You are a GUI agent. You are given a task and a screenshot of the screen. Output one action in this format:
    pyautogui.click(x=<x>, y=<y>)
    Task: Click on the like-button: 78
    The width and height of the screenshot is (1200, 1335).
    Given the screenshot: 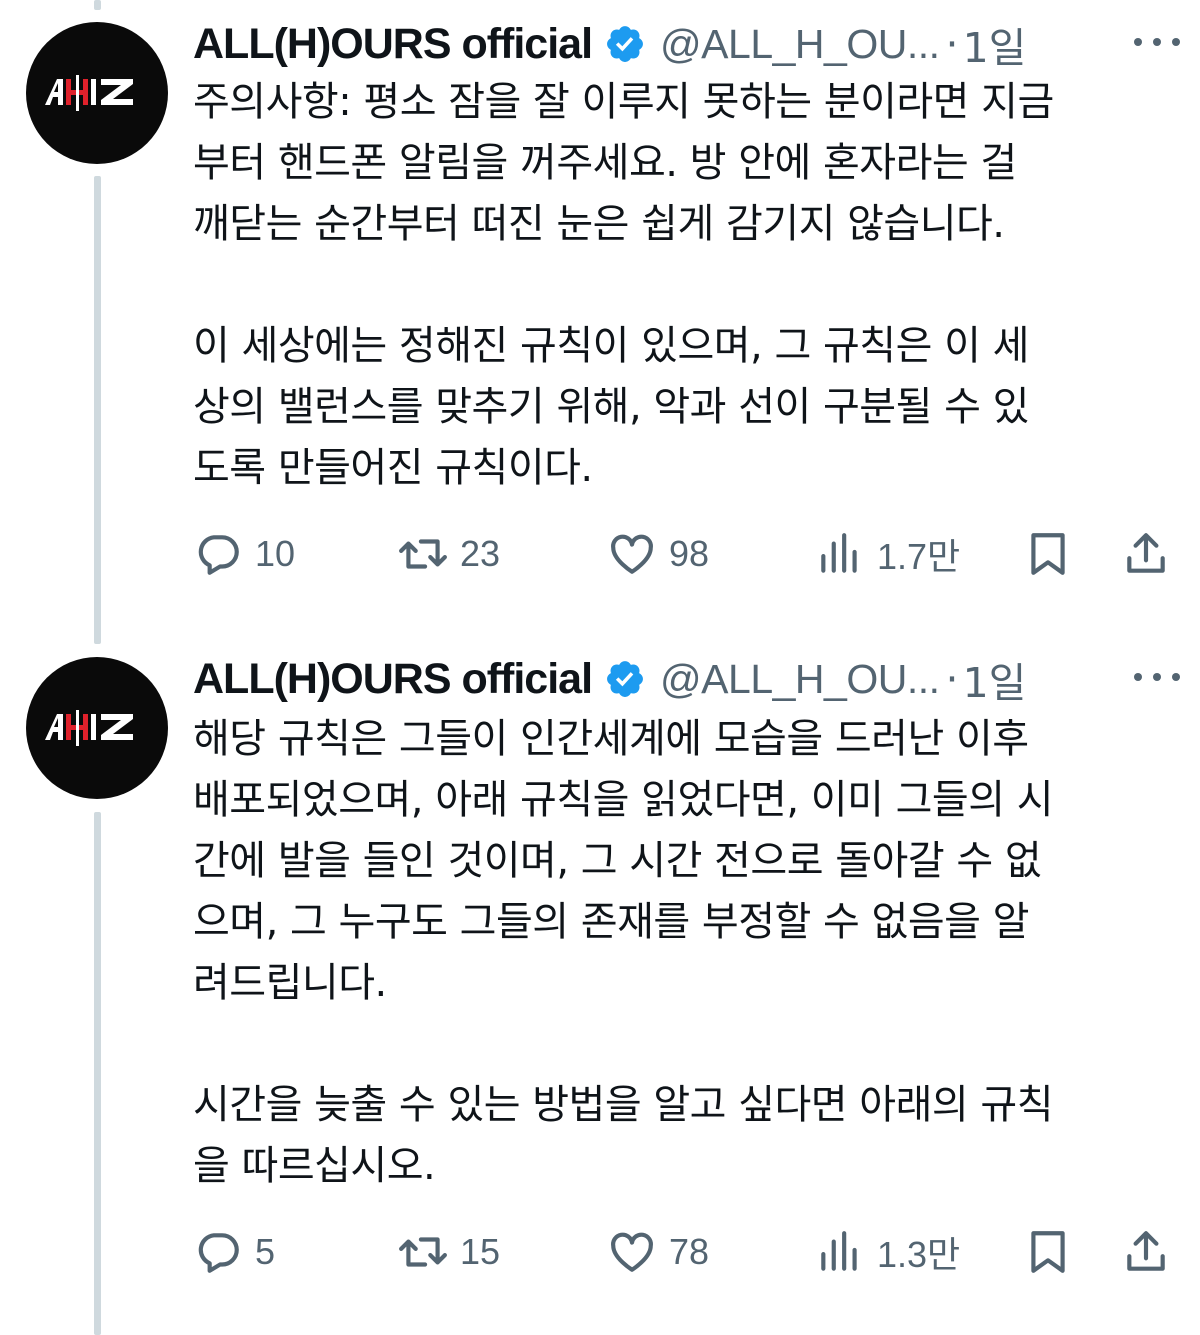 What is the action you would take?
    pyautogui.click(x=658, y=1252)
    